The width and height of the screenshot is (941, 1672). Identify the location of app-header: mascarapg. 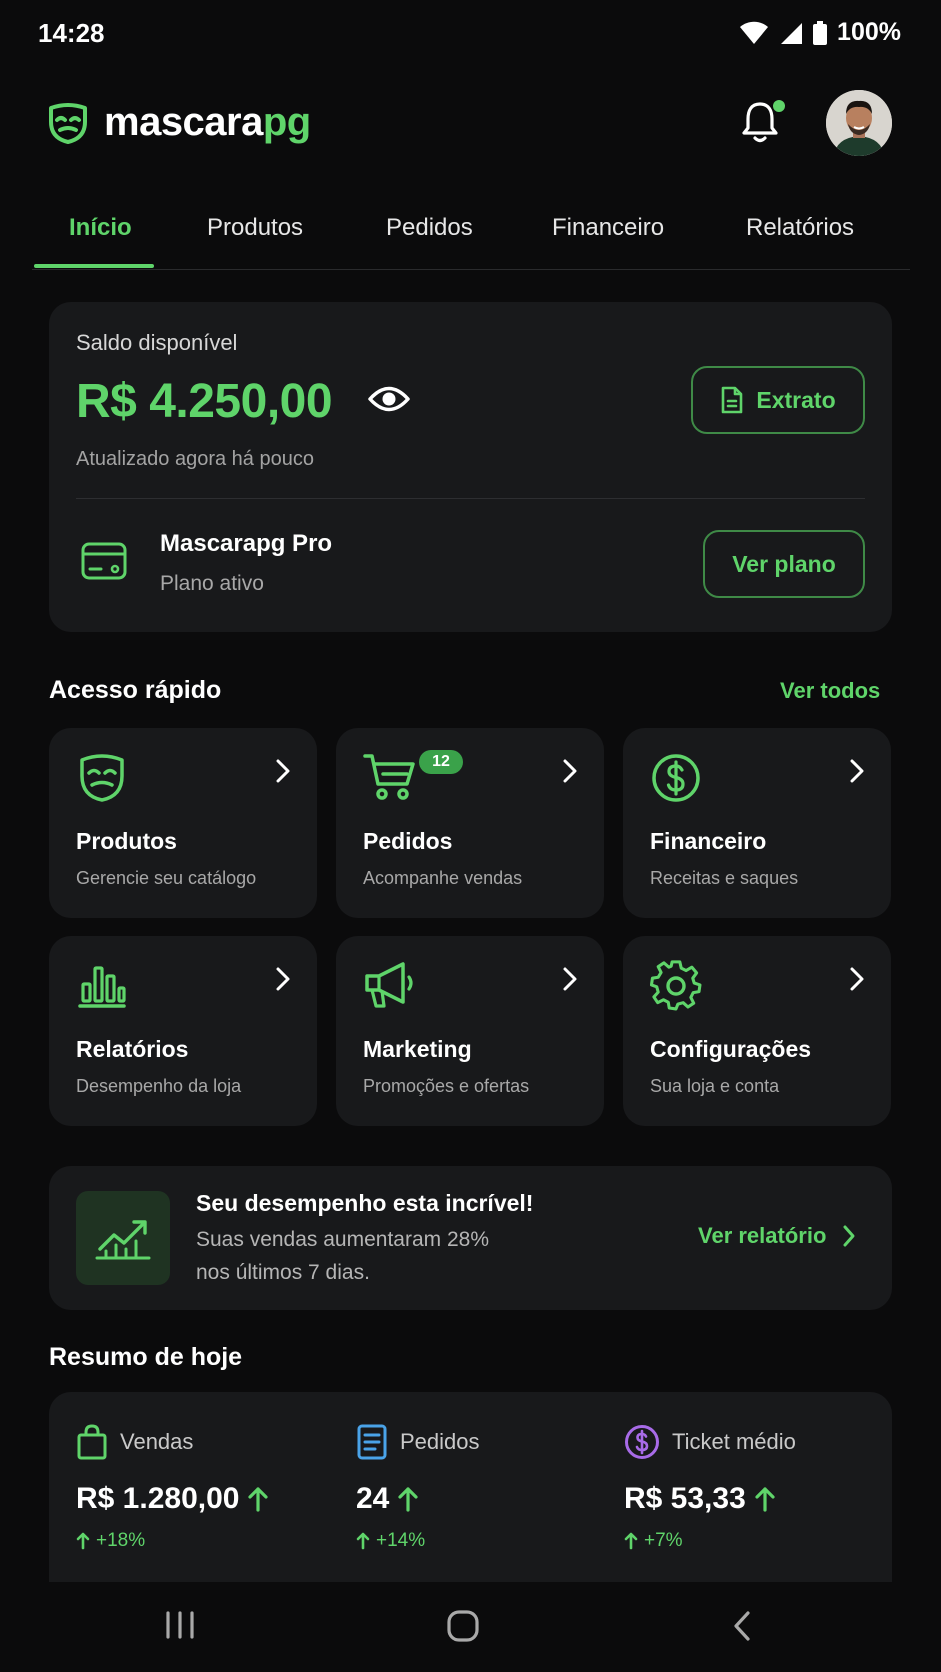
(470, 124).